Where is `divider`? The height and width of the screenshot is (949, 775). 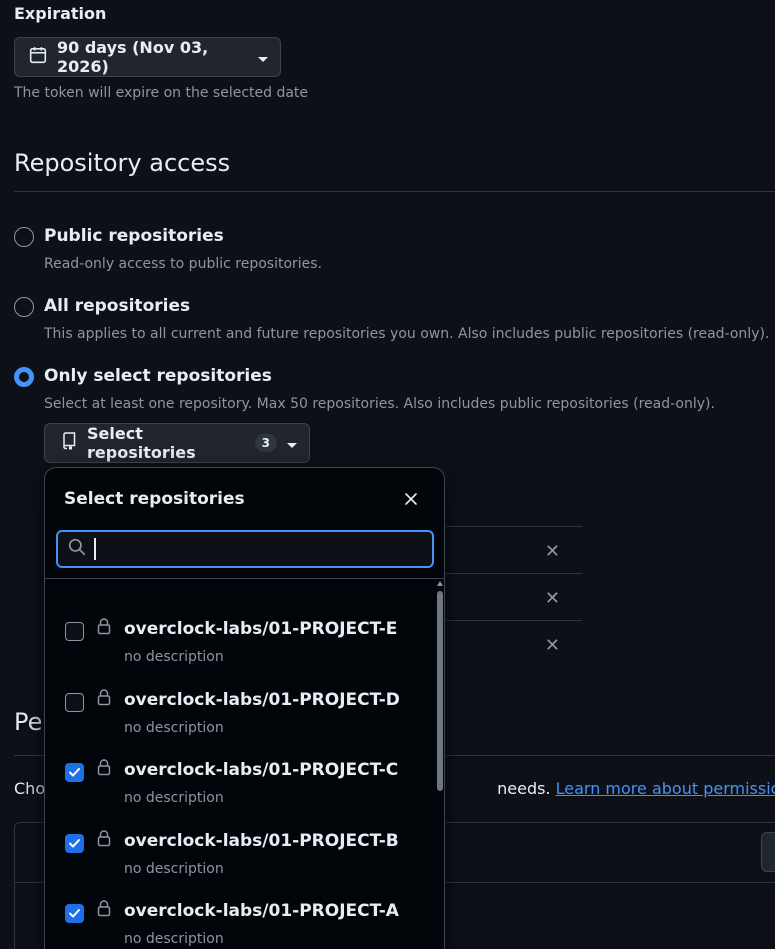
divider is located at coordinates (394, 191).